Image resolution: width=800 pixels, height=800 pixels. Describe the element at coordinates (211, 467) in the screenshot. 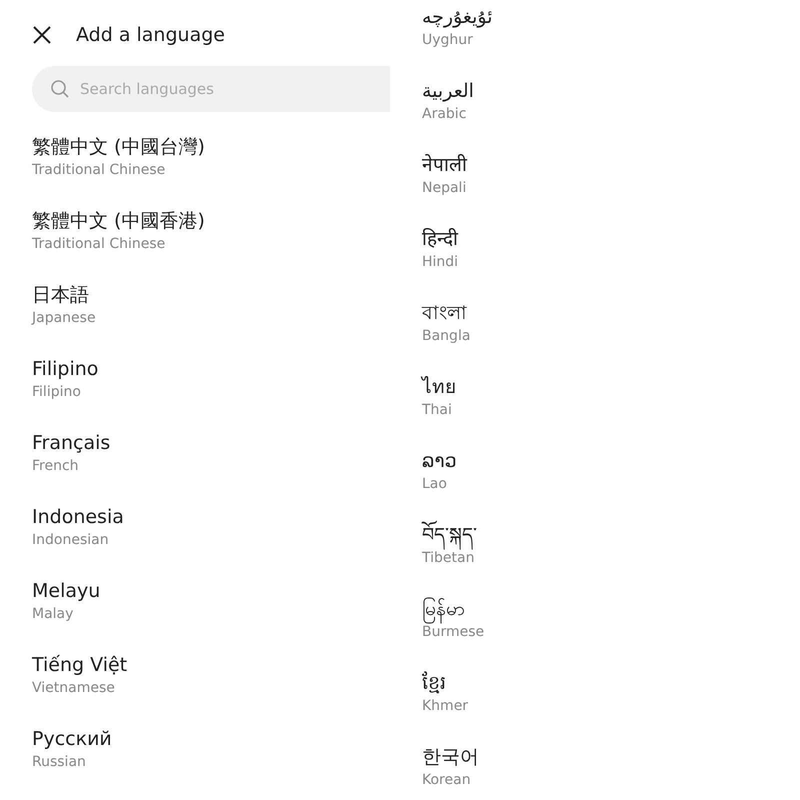

I see `language-item: Français French` at that location.